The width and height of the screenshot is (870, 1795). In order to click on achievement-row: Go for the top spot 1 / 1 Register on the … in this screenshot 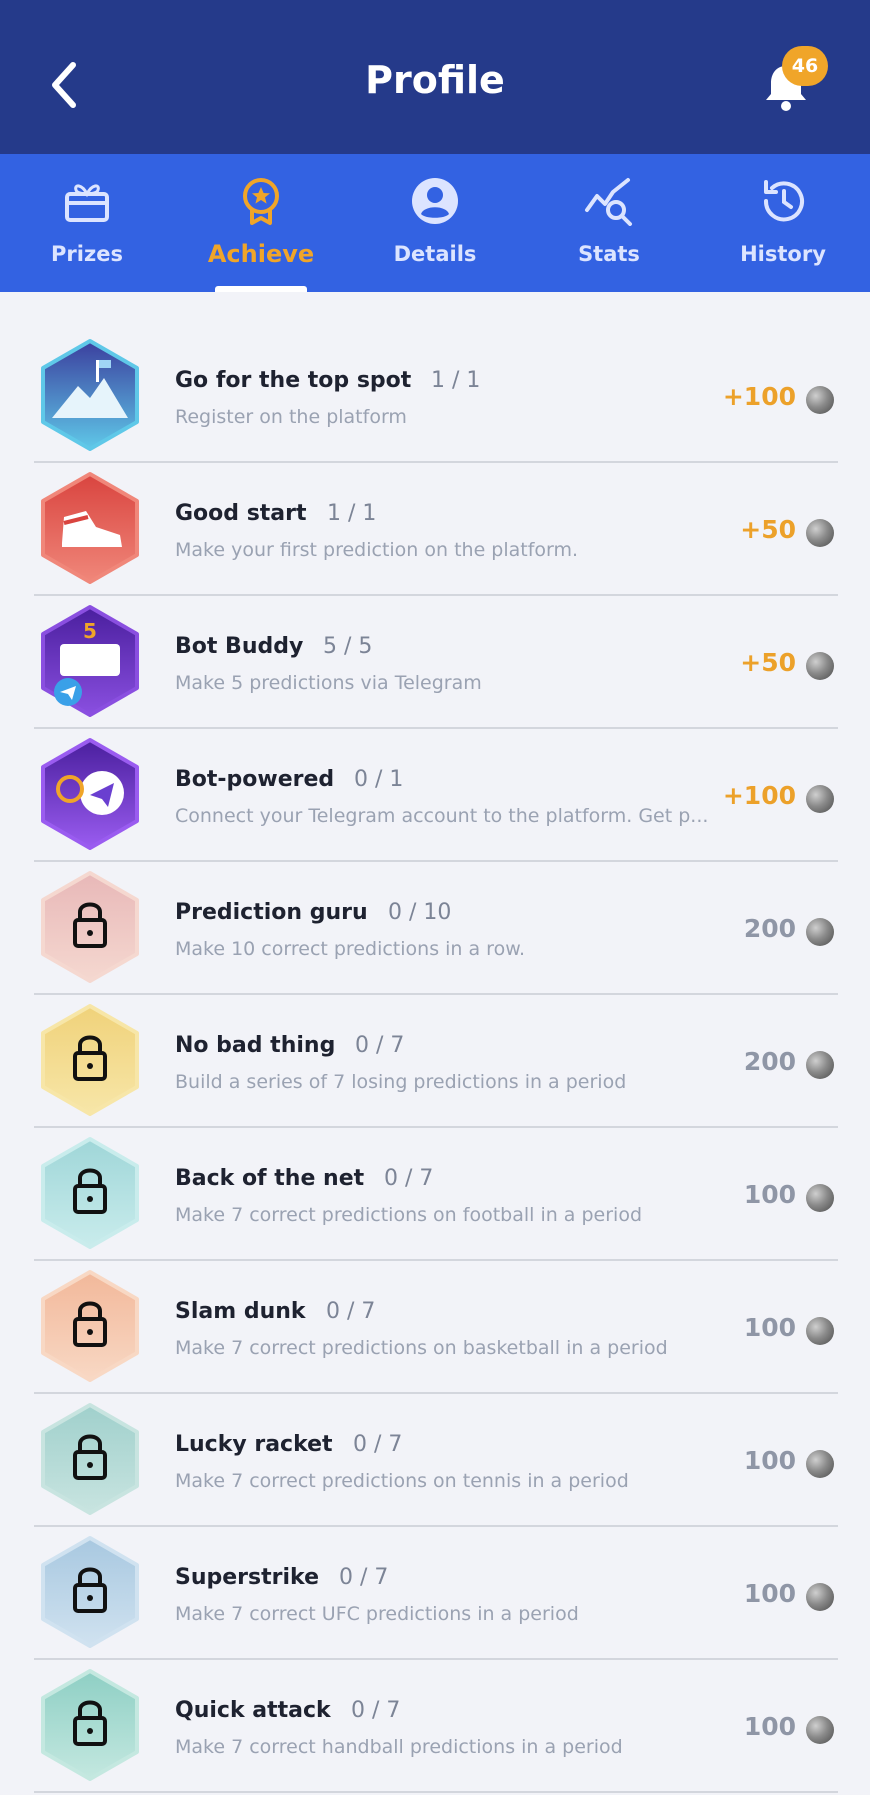, I will do `click(435, 396)`.